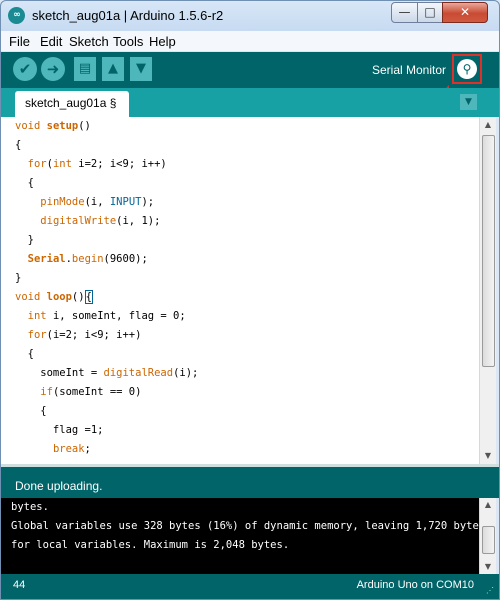  What do you see at coordinates (106, 316) in the screenshot?
I see `code-line: int i, someInt, flag = 0;` at bounding box center [106, 316].